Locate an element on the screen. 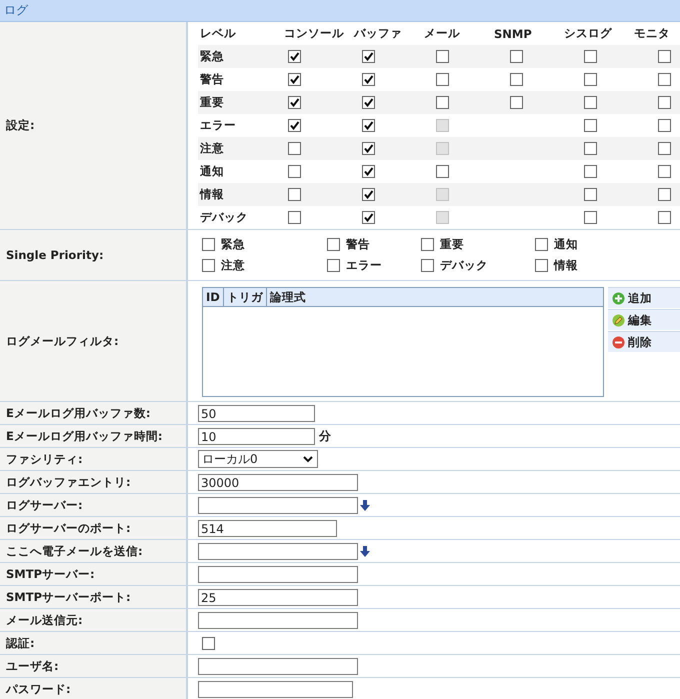 The width and height of the screenshot is (680, 699). column-header: メール is located at coordinates (442, 33).